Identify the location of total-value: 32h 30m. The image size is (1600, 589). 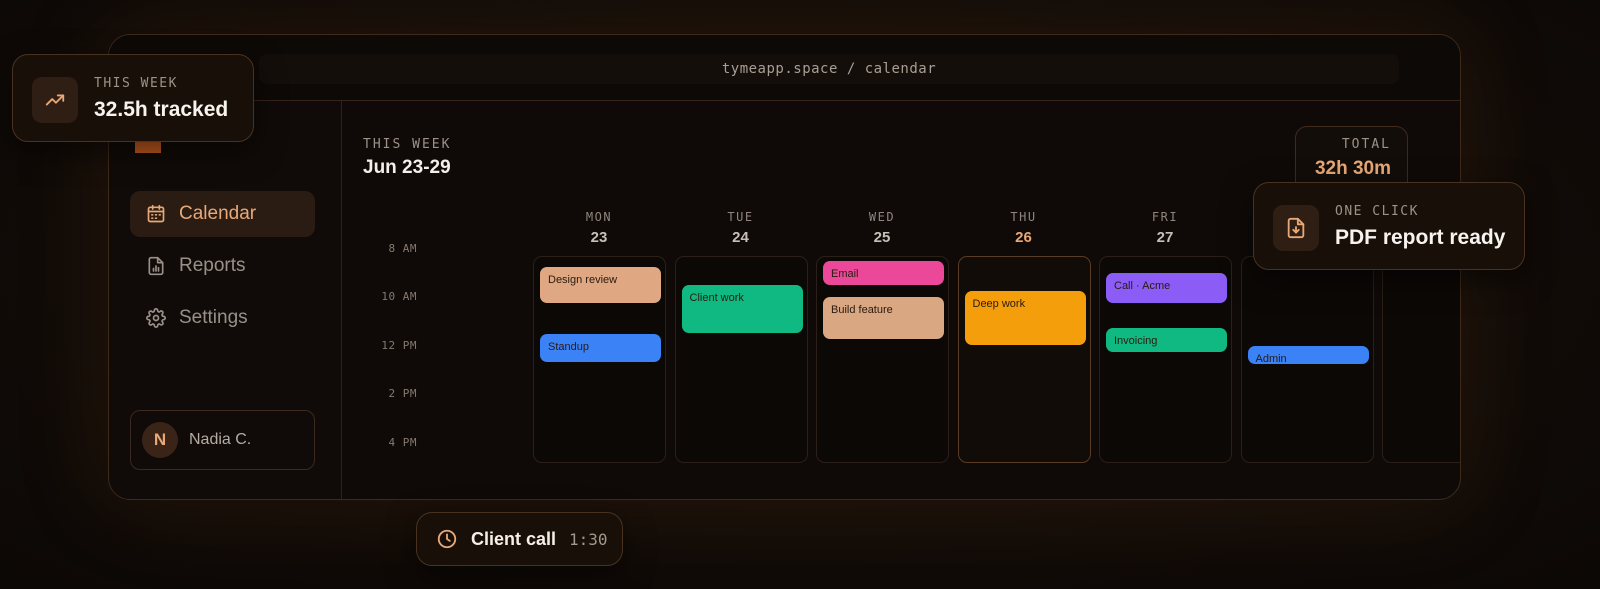
(1352, 168).